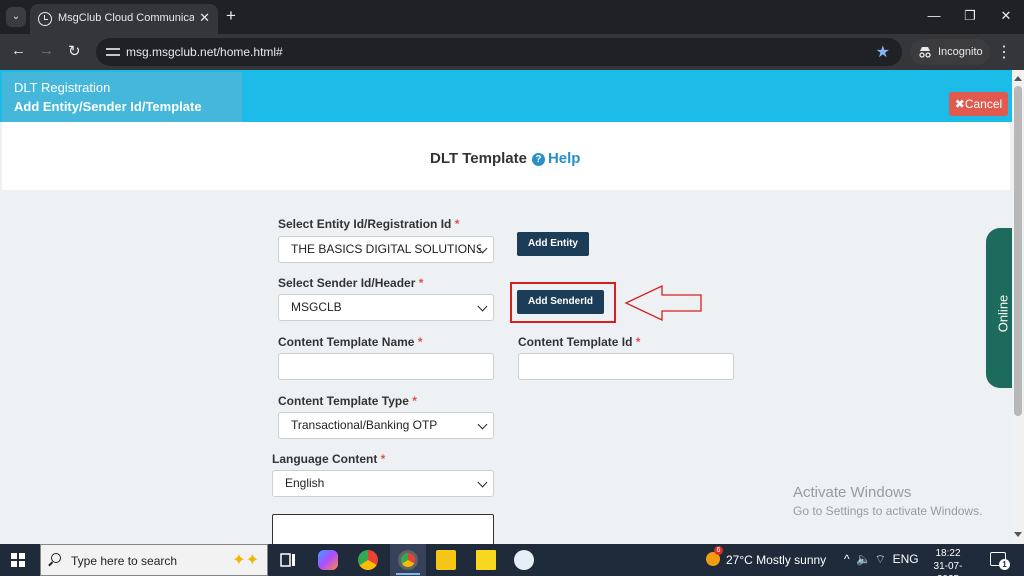 Image resolution: width=1024 pixels, height=576 pixels. I want to click on back-button: ←, so click(18, 50).